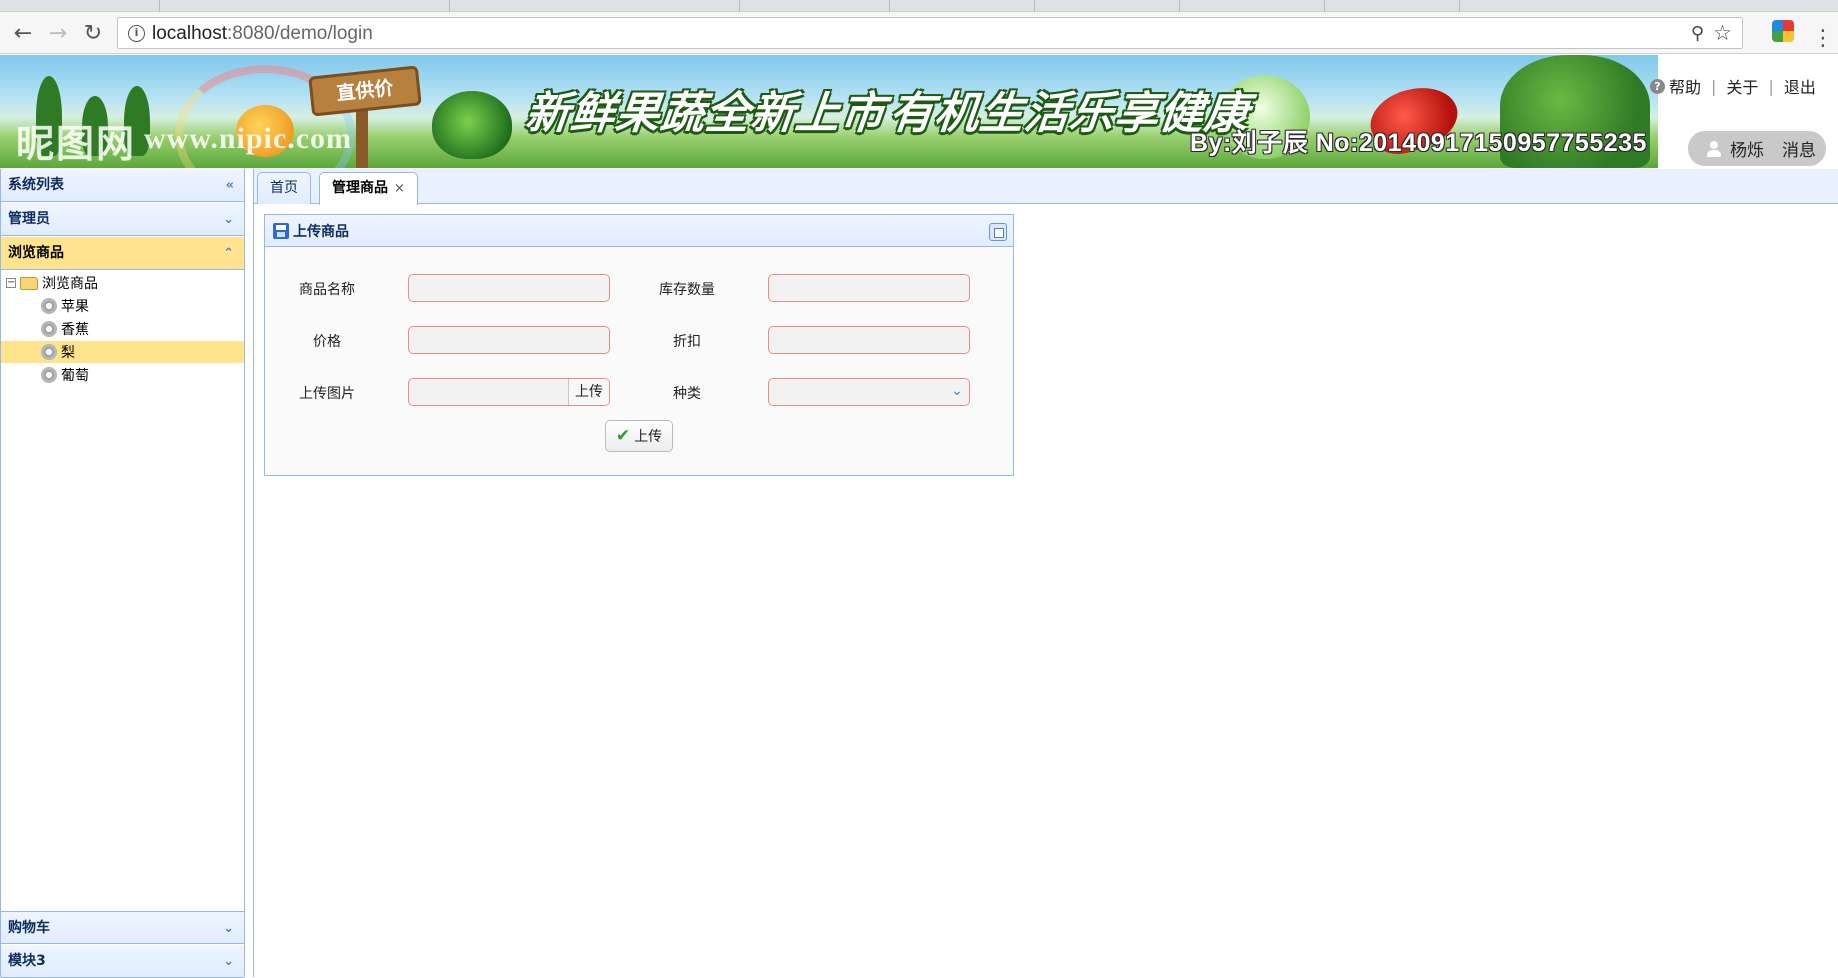 The image size is (1838, 978). I want to click on stock-input, so click(869, 288).